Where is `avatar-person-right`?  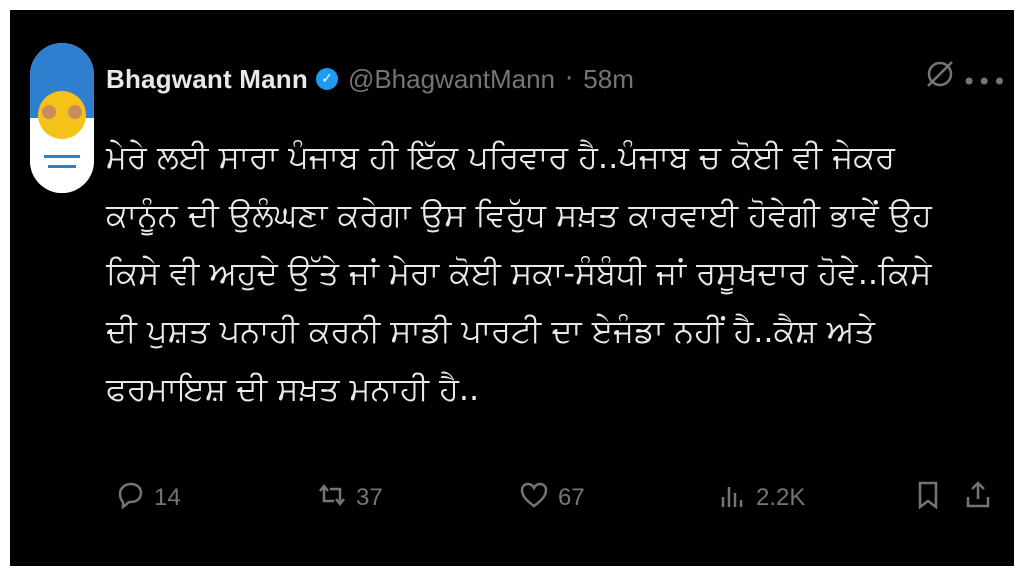
avatar-person-right is located at coordinates (75, 112).